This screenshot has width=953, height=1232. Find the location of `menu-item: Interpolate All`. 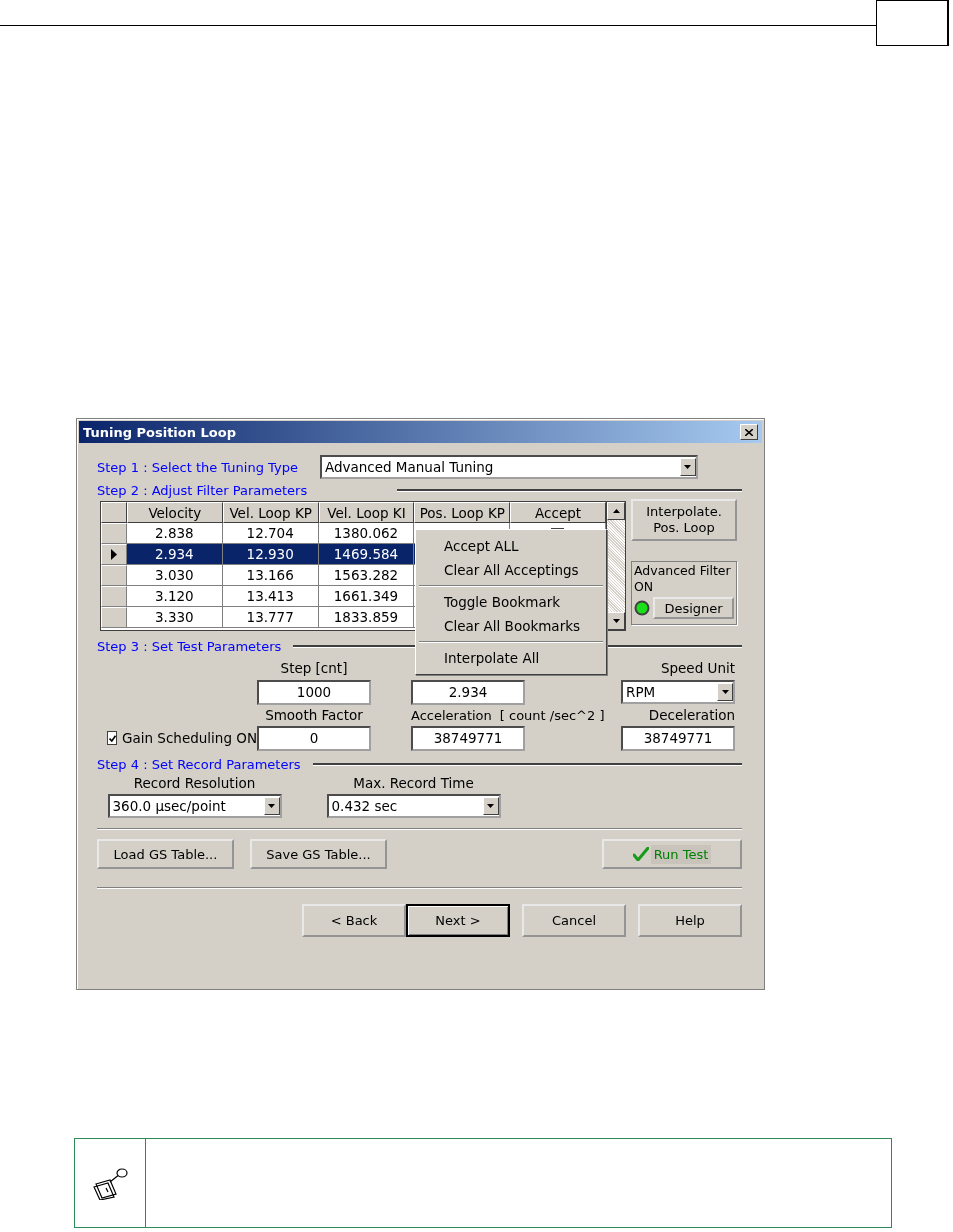

menu-item: Interpolate All is located at coordinates (511, 658).